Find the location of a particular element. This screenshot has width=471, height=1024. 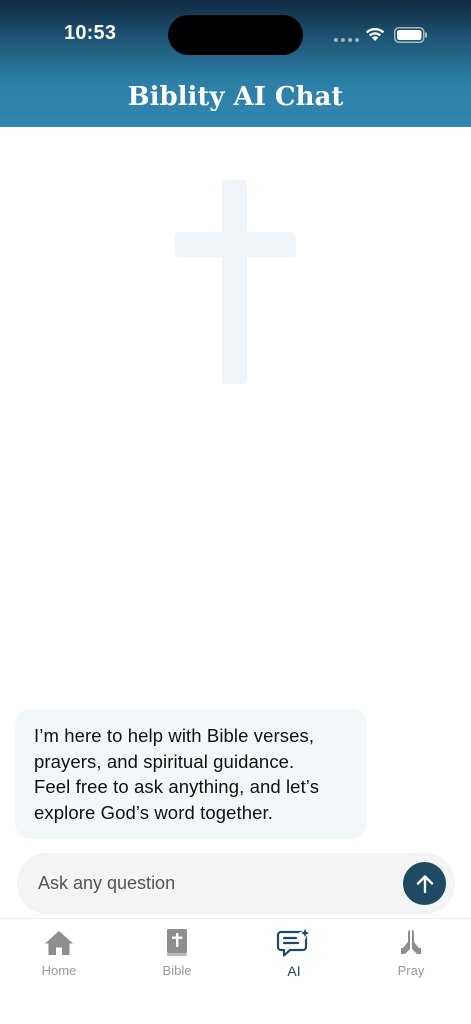

send-button is located at coordinates (424, 883).